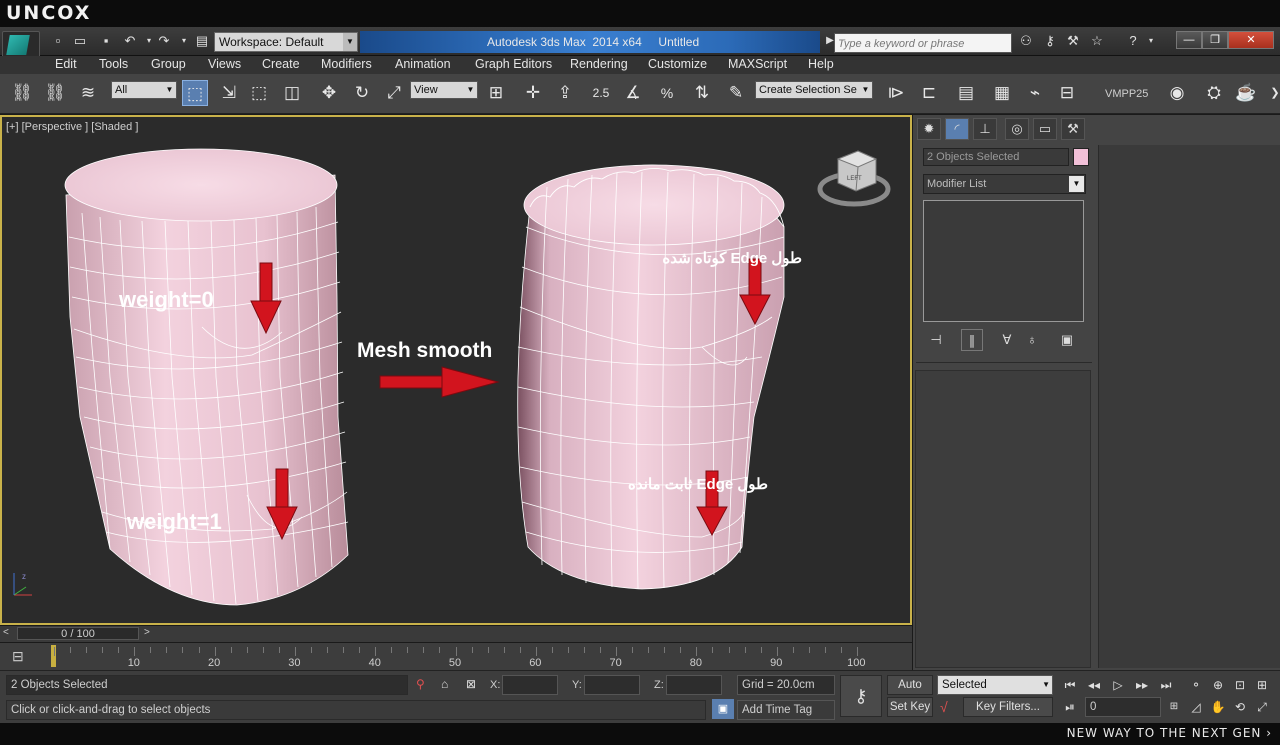 The width and height of the screenshot is (1280, 745). What do you see at coordinates (1073, 129) in the screenshot?
I see `utilities-tab-icon: ⚒` at bounding box center [1073, 129].